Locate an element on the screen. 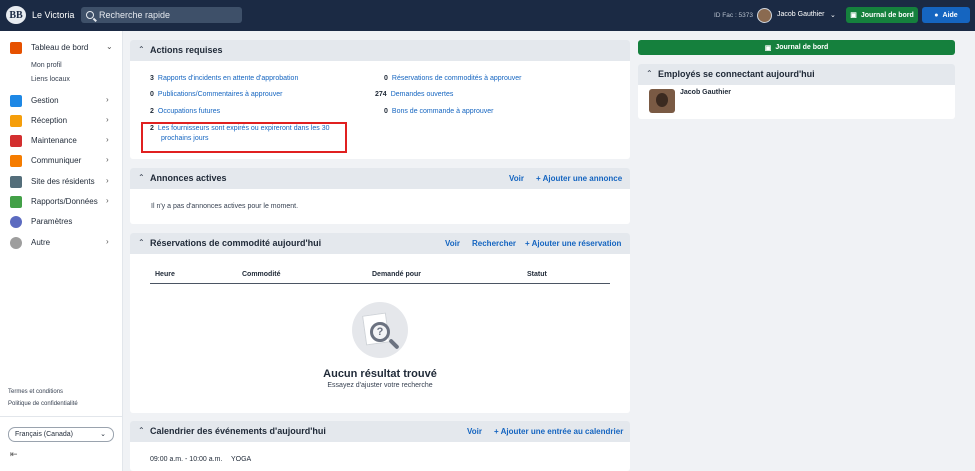  reservations-title: Réservations de commodité aujourd'hui is located at coordinates (236, 243).